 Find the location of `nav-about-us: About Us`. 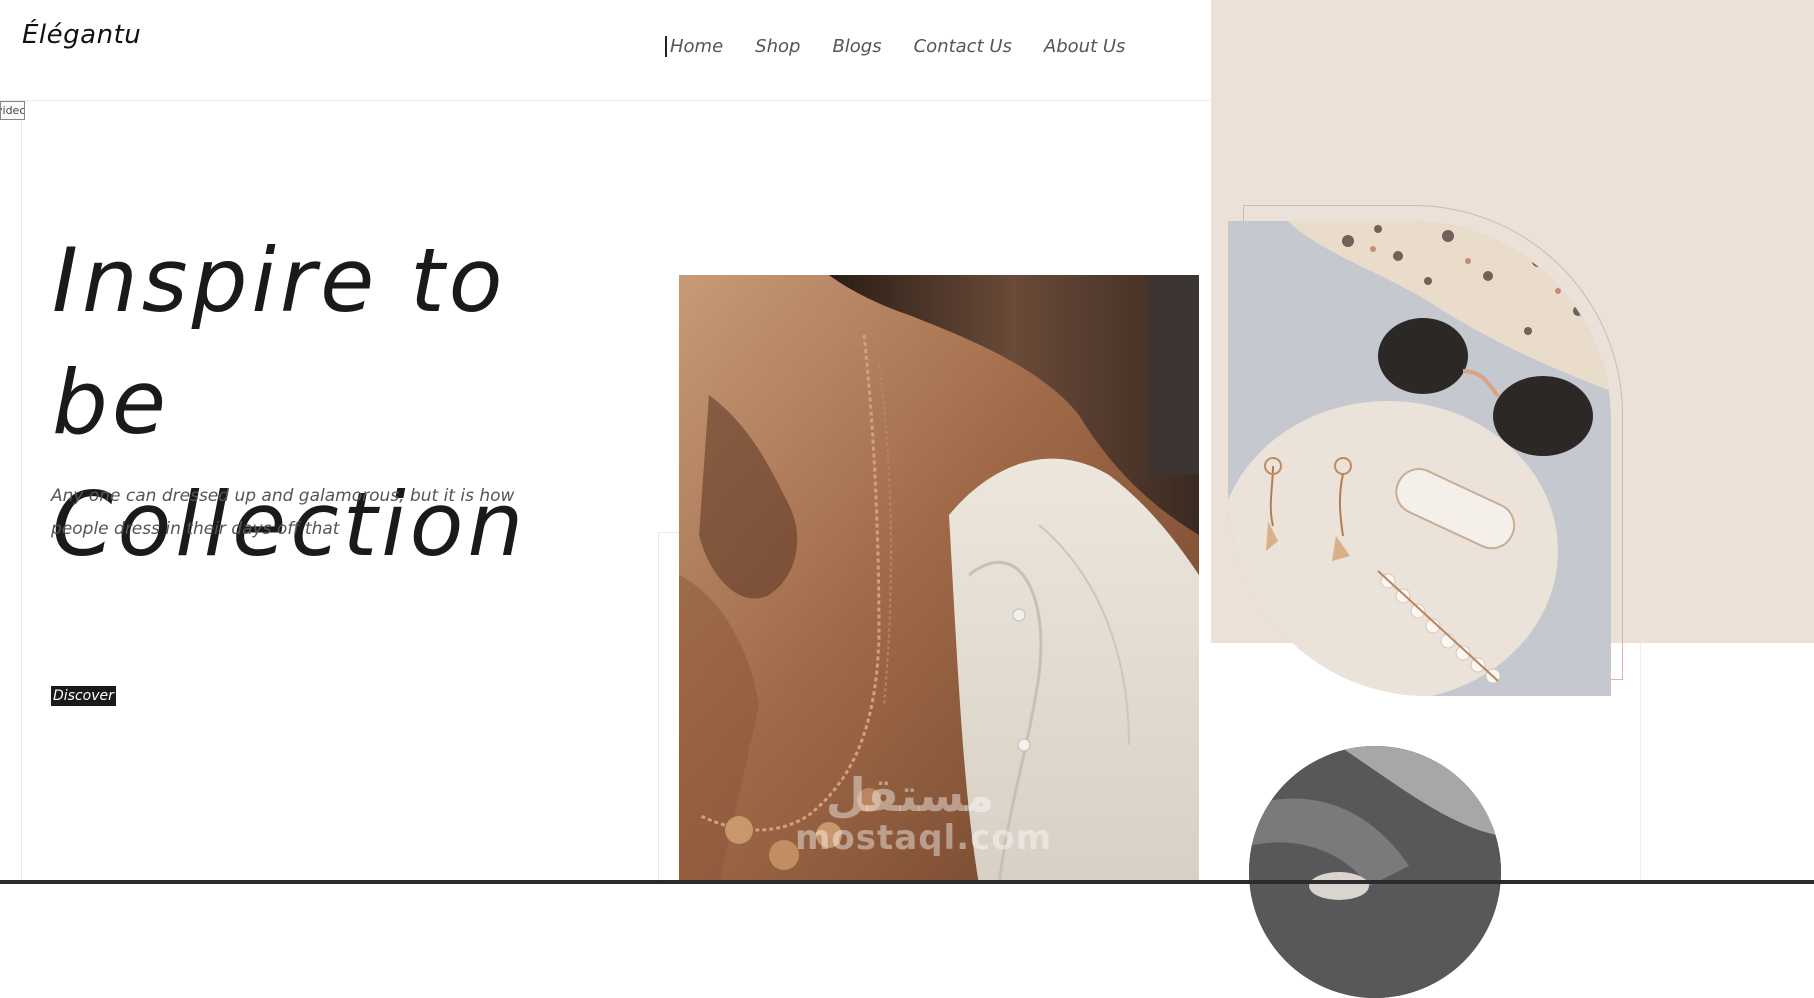

nav-about-us: About Us is located at coordinates (1085, 46).